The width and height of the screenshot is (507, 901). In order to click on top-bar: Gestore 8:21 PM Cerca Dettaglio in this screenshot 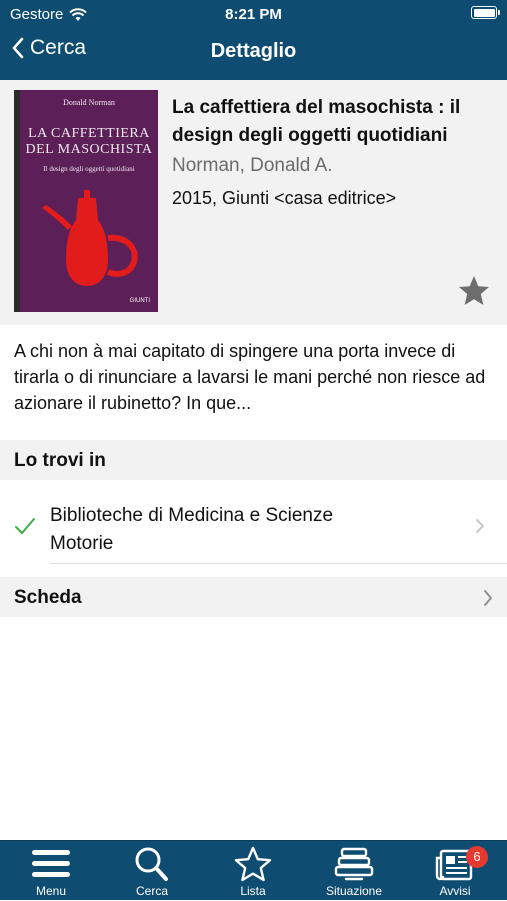, I will do `click(253, 40)`.